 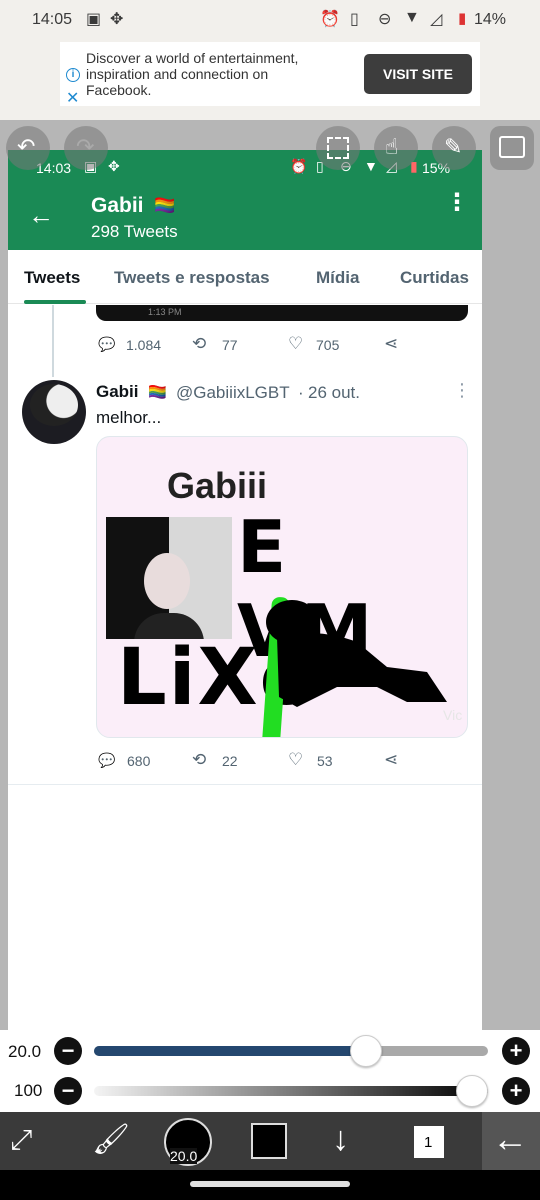 I want to click on back-icon: ←, so click(x=510, y=1138).